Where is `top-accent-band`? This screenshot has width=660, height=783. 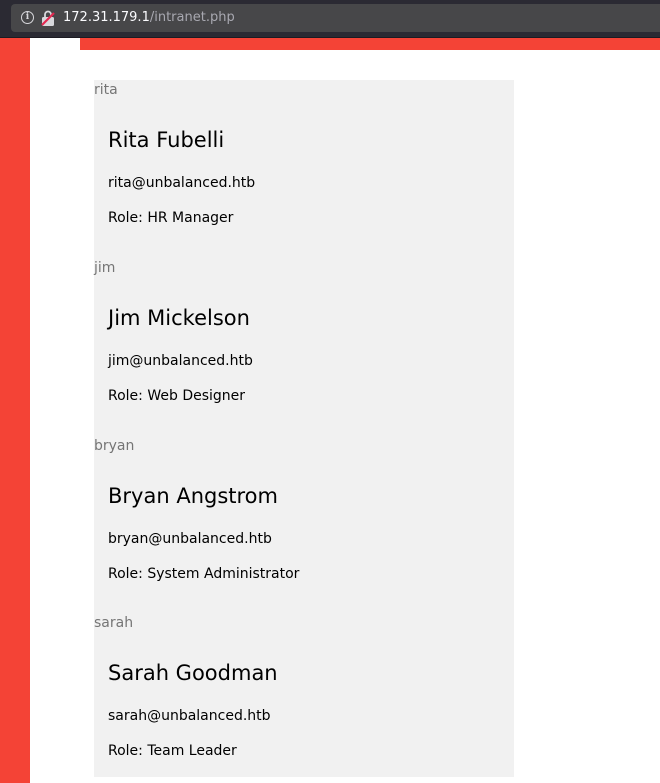
top-accent-band is located at coordinates (370, 44).